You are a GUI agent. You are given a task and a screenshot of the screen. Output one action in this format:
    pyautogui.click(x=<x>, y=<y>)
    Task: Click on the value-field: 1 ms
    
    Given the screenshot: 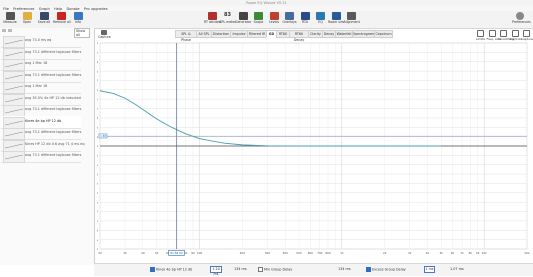 What is the action you would take?
    pyautogui.click(x=429, y=269)
    